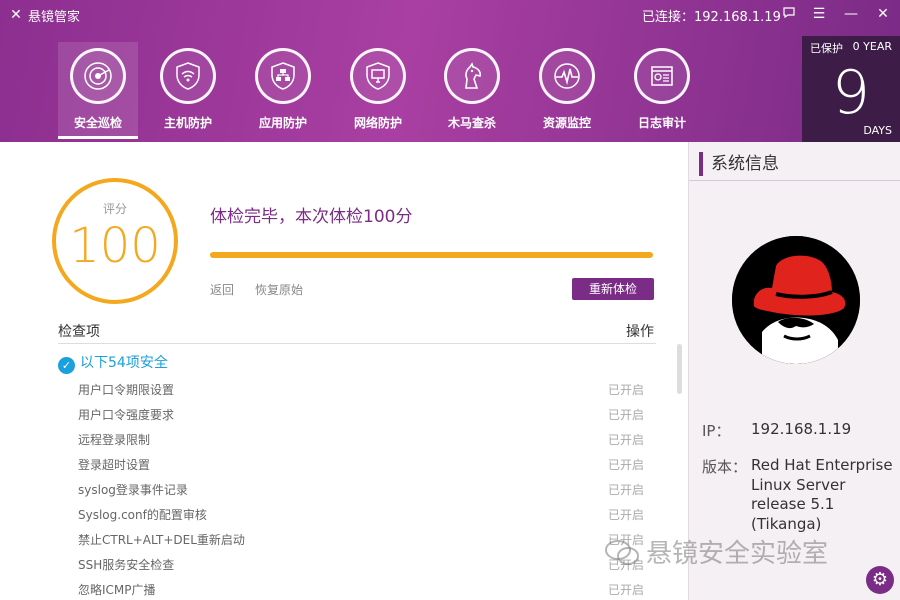  Describe the element at coordinates (126, 565) in the screenshot. I see `row-name: SSH服务安全检查` at that location.